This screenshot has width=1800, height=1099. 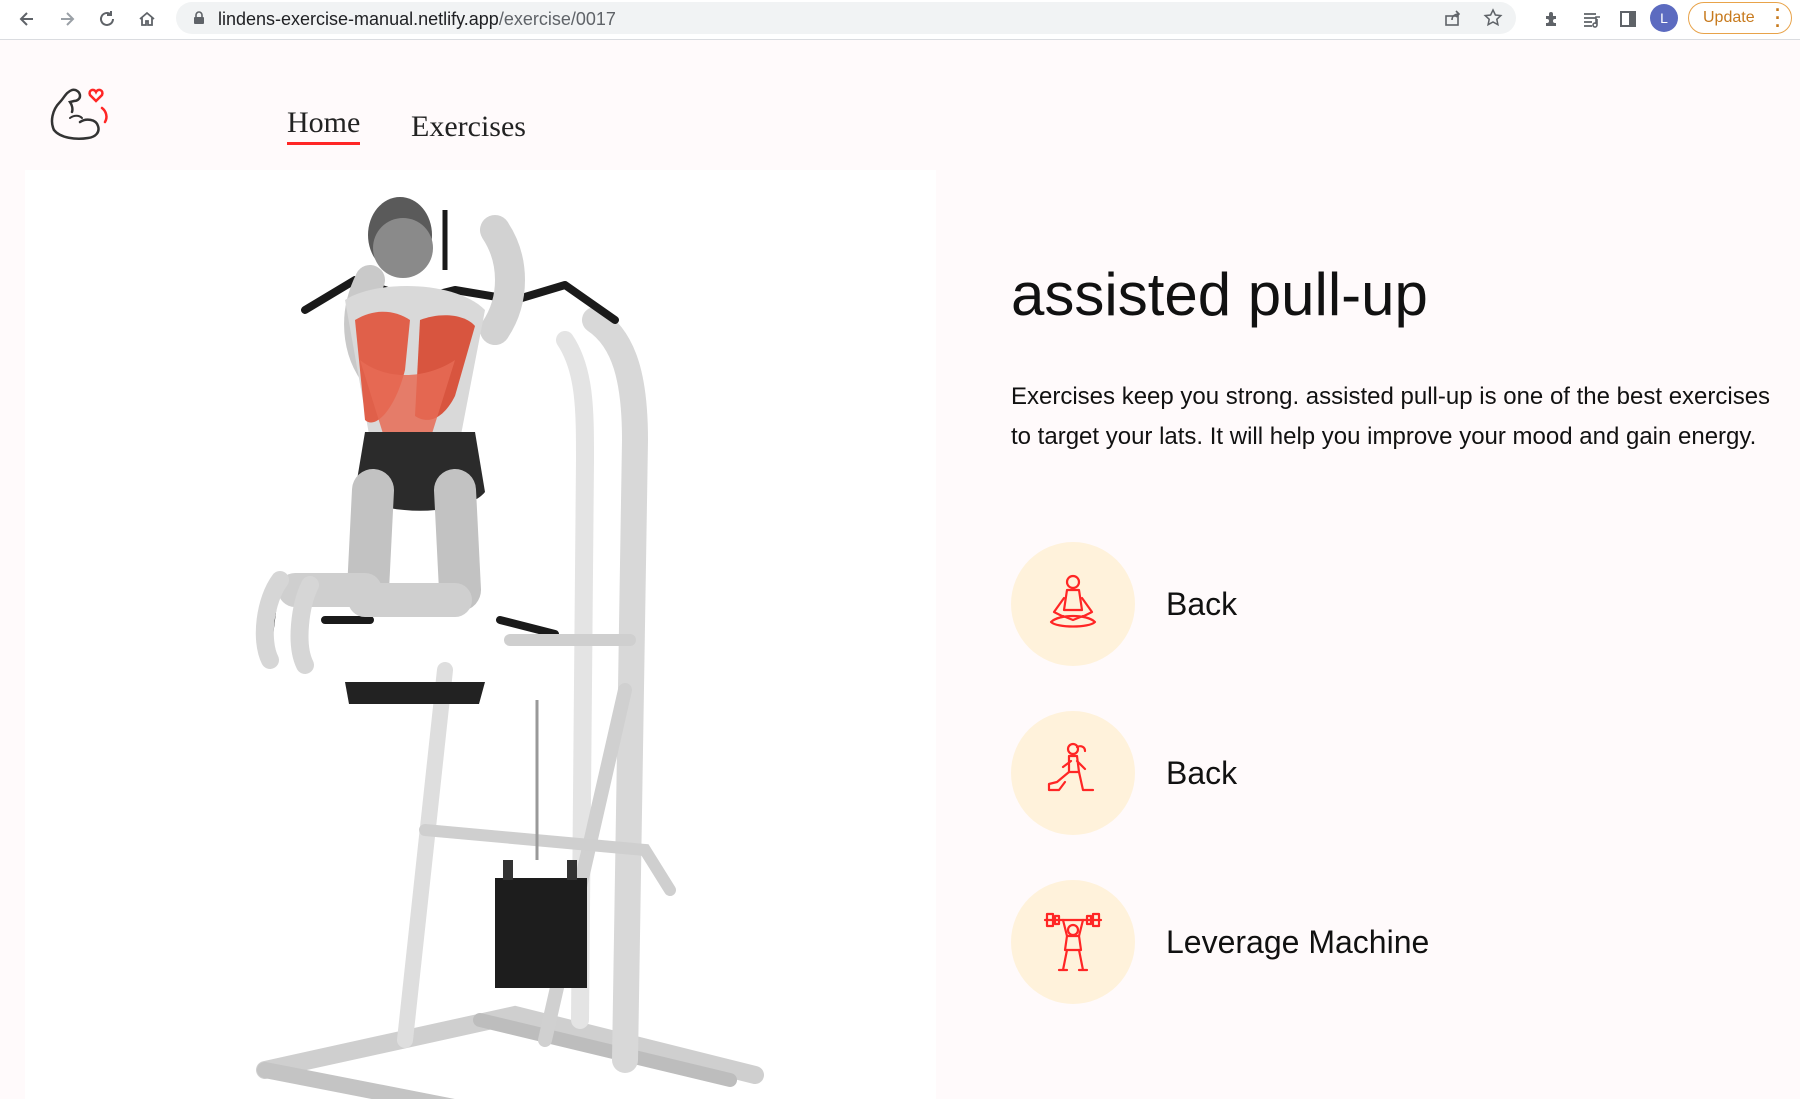 I want to click on update-button: Update · · ·, so click(x=1740, y=18).